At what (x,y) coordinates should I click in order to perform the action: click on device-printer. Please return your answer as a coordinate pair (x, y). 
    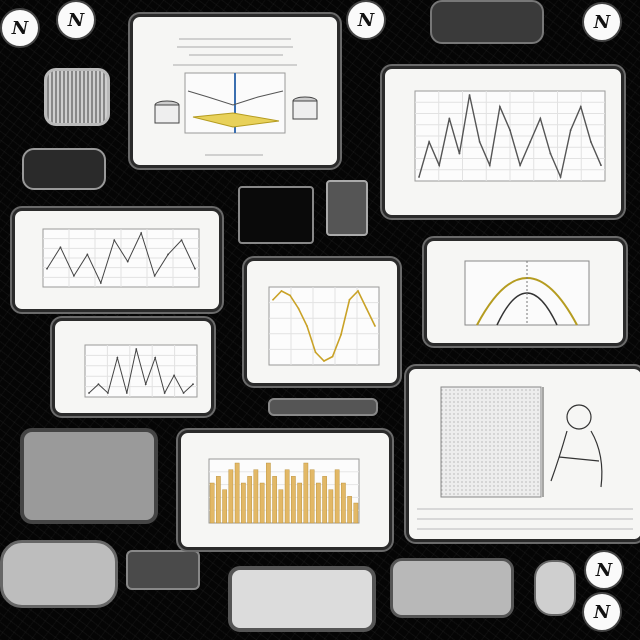
    Looking at the image, I should click on (302, 599).